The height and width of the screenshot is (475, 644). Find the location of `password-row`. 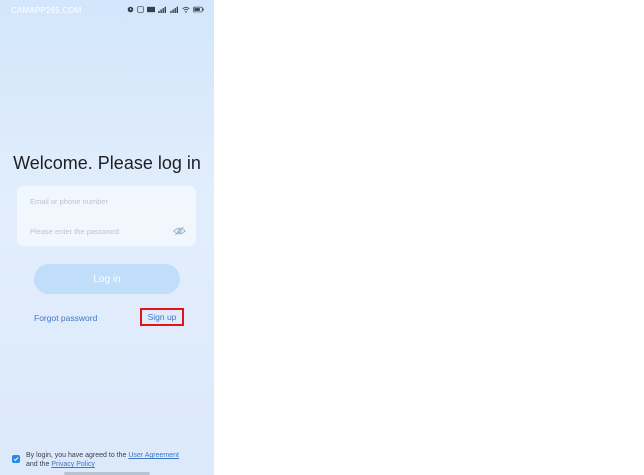

password-row is located at coordinates (108, 231).